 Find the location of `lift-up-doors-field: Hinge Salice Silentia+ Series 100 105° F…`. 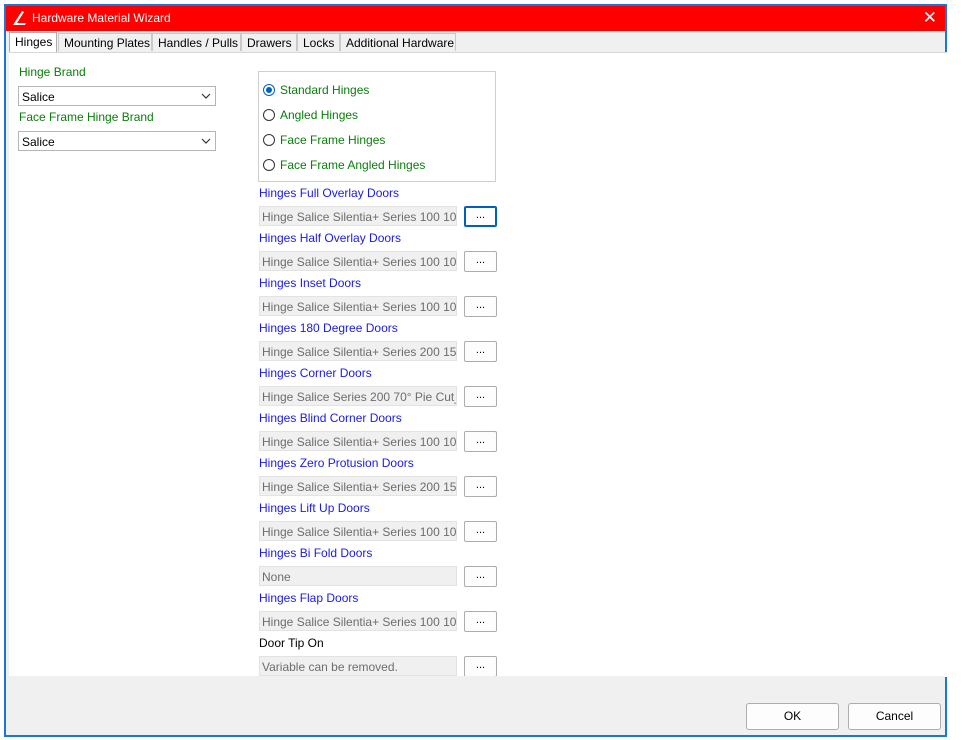

lift-up-doors-field: Hinge Salice Silentia+ Series 100 105° F… is located at coordinates (358, 531).